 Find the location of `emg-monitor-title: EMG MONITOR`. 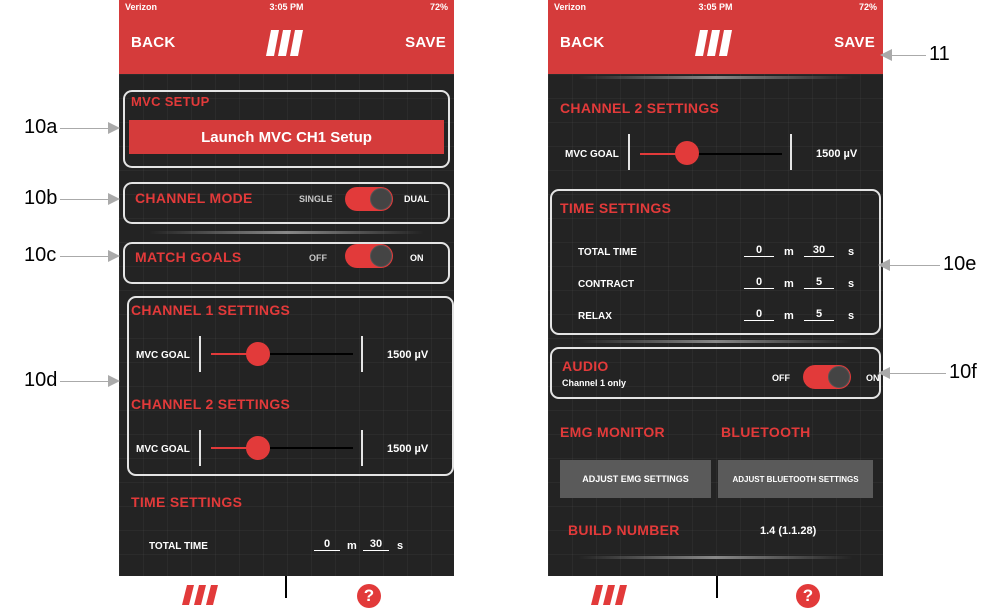

emg-monitor-title: EMG MONITOR is located at coordinates (612, 432).